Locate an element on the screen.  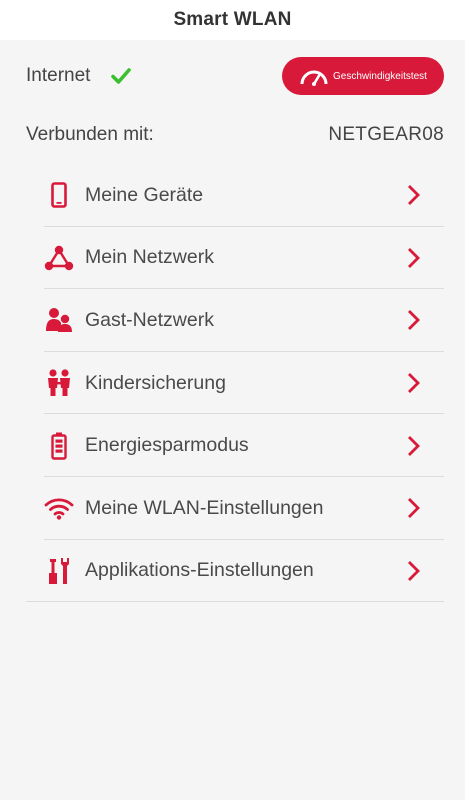
menu-item-label: Meine Geräte is located at coordinates (144, 194).